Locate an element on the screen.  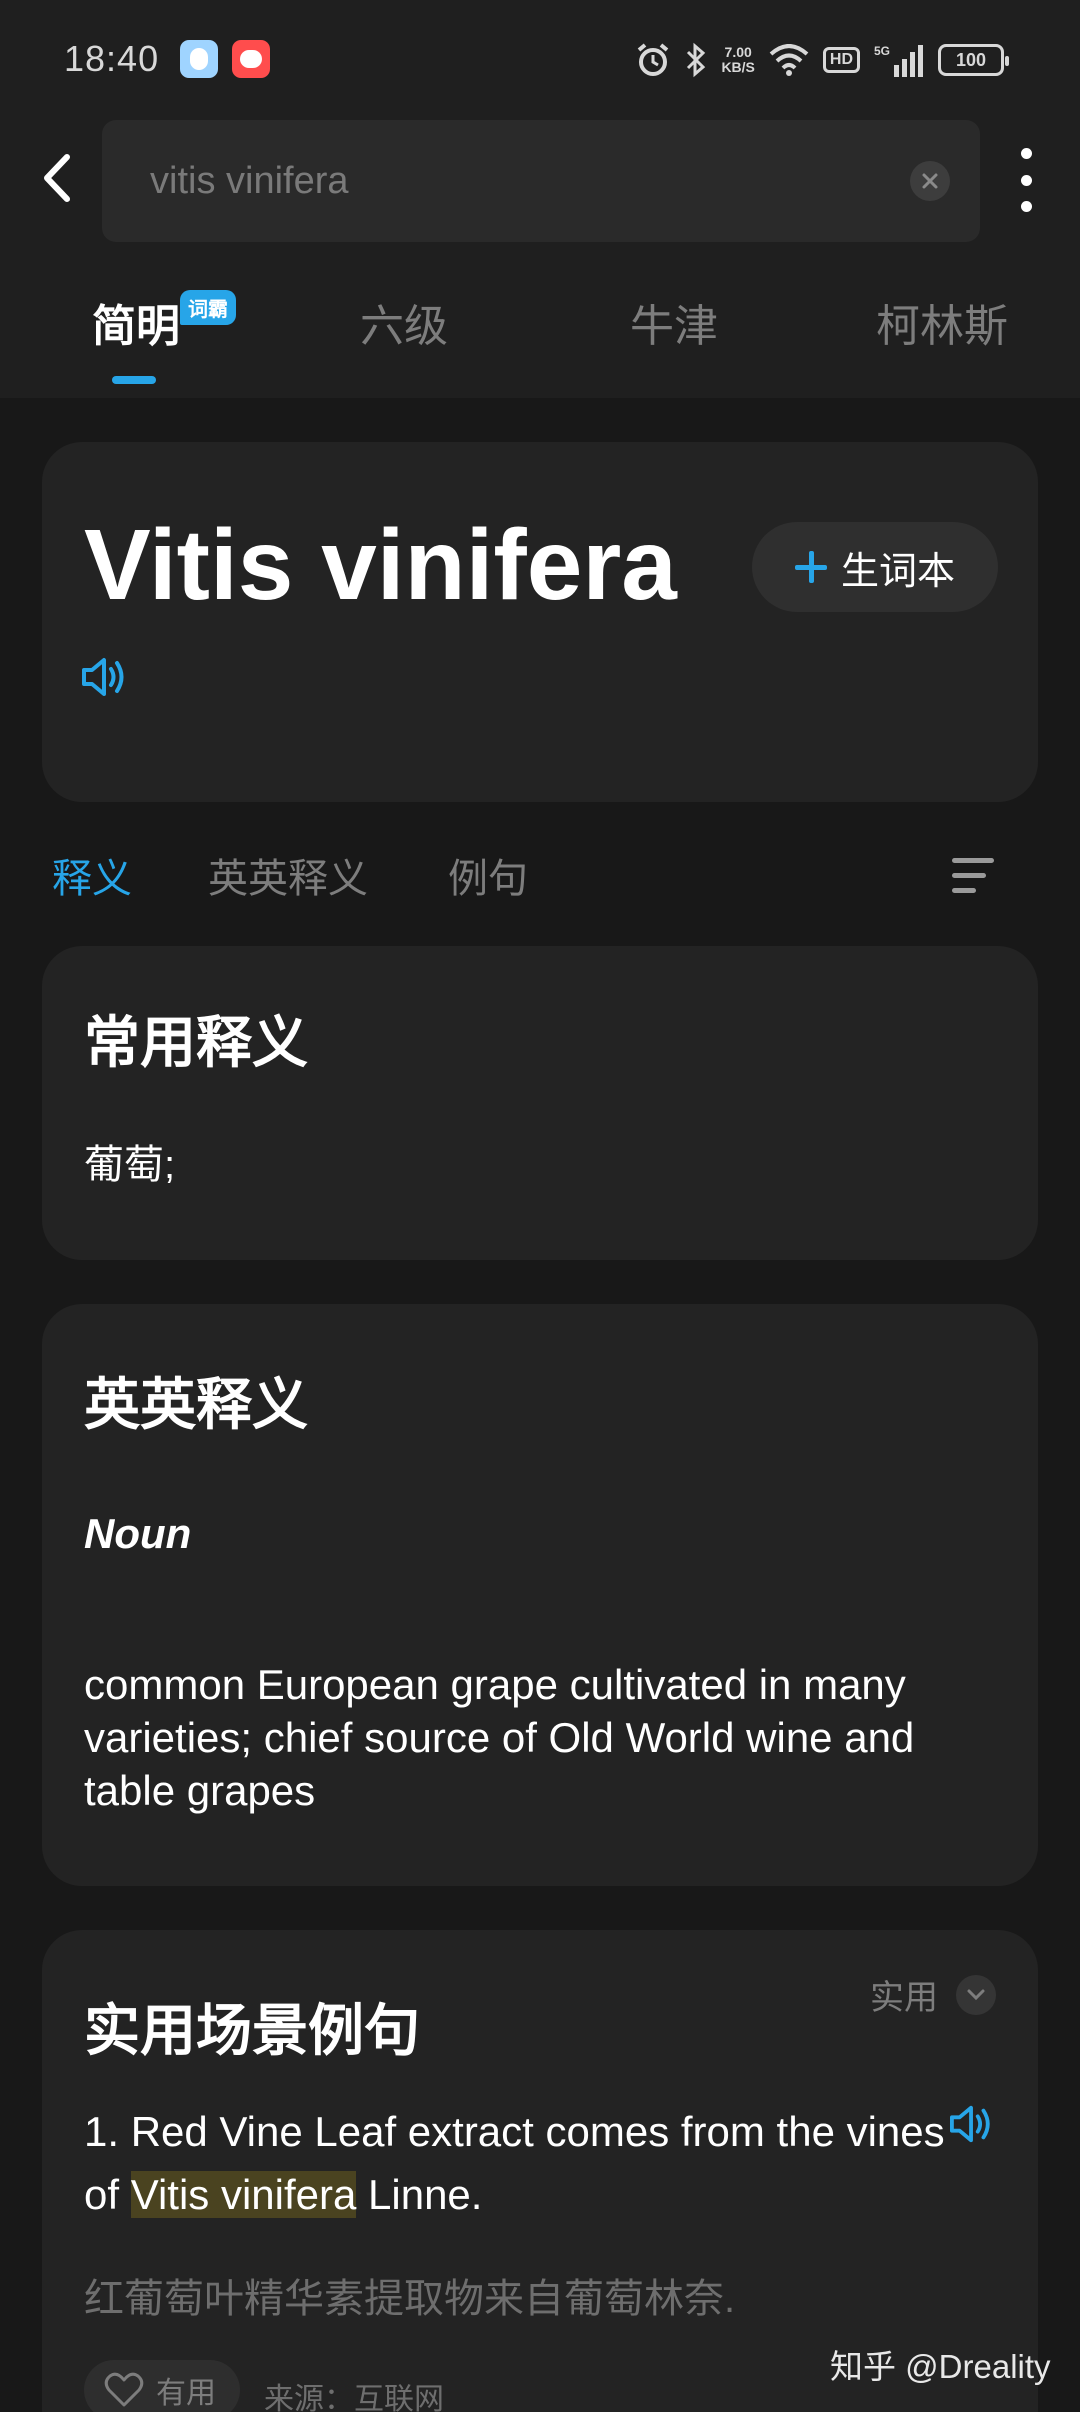
search-input is located at coordinates (520, 181).